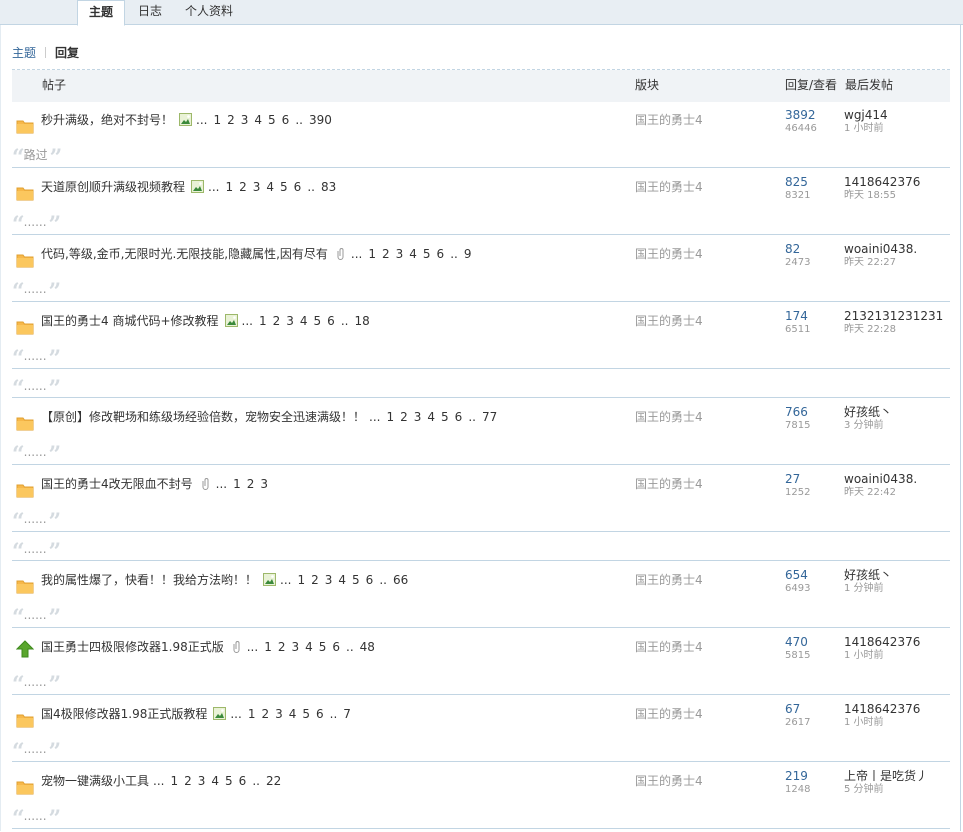  What do you see at coordinates (107, 120) in the screenshot?
I see `thread-title-link: 秒升满级，绝对不封号！` at bounding box center [107, 120].